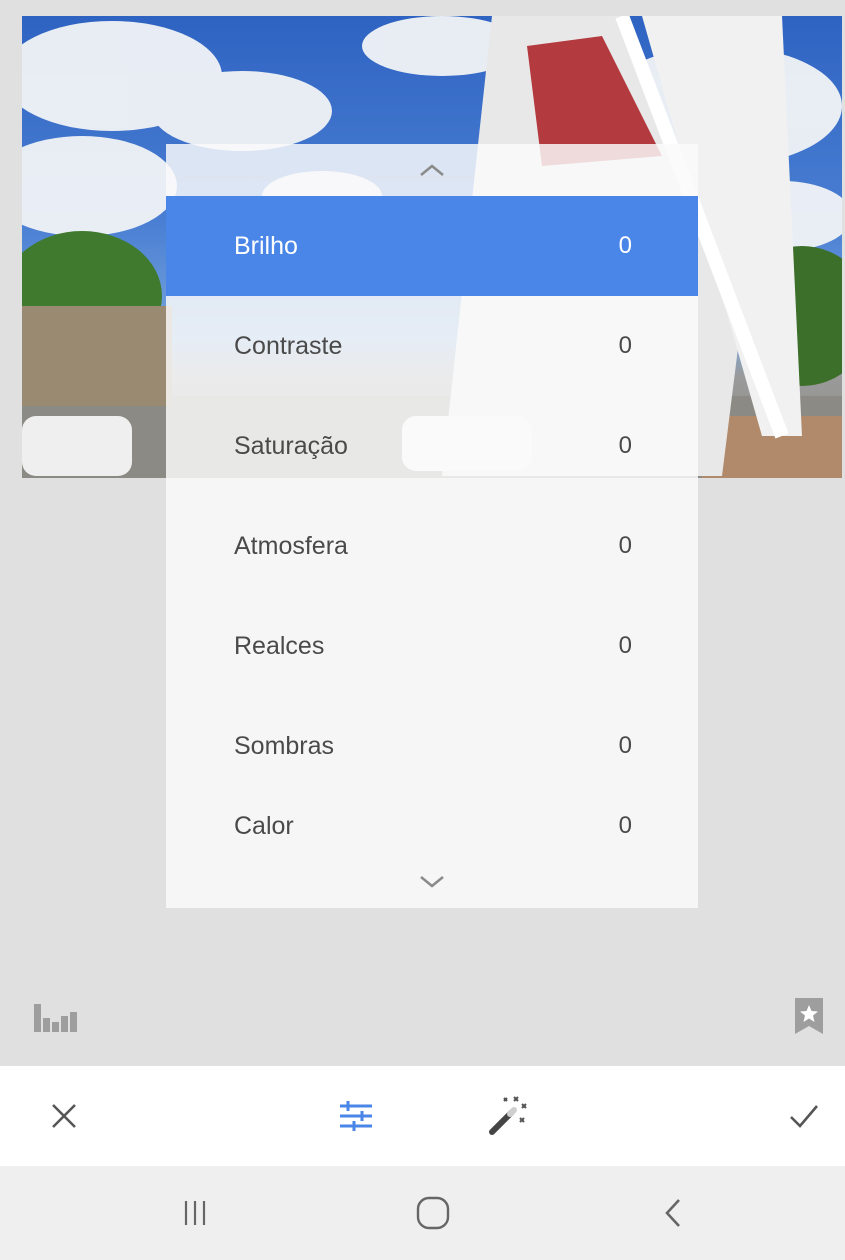 The width and height of the screenshot is (845, 1260). I want to click on apply-button, so click(804, 1116).